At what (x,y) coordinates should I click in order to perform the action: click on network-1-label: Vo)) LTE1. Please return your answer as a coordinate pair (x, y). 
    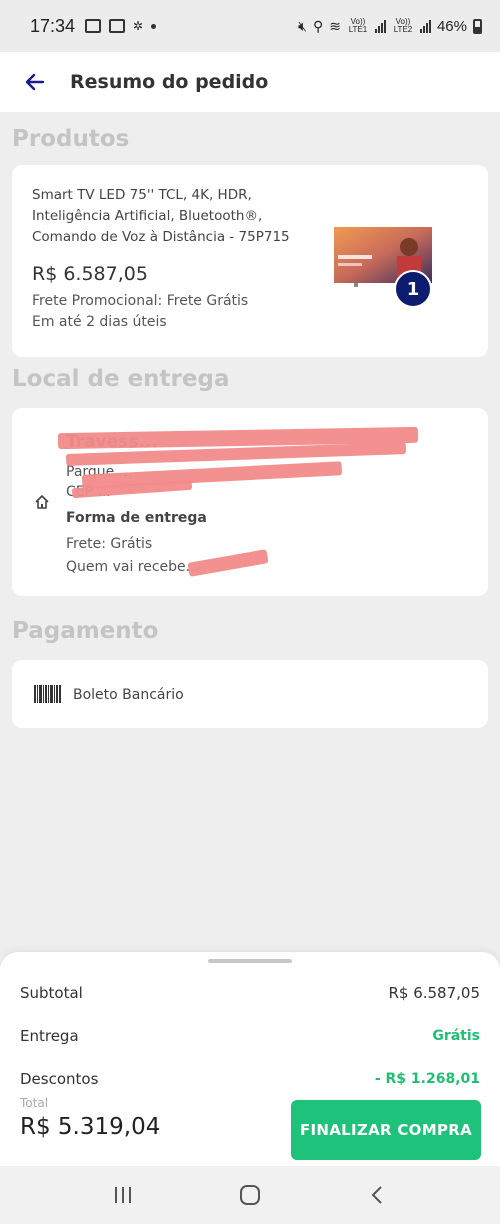
    Looking at the image, I should click on (358, 25).